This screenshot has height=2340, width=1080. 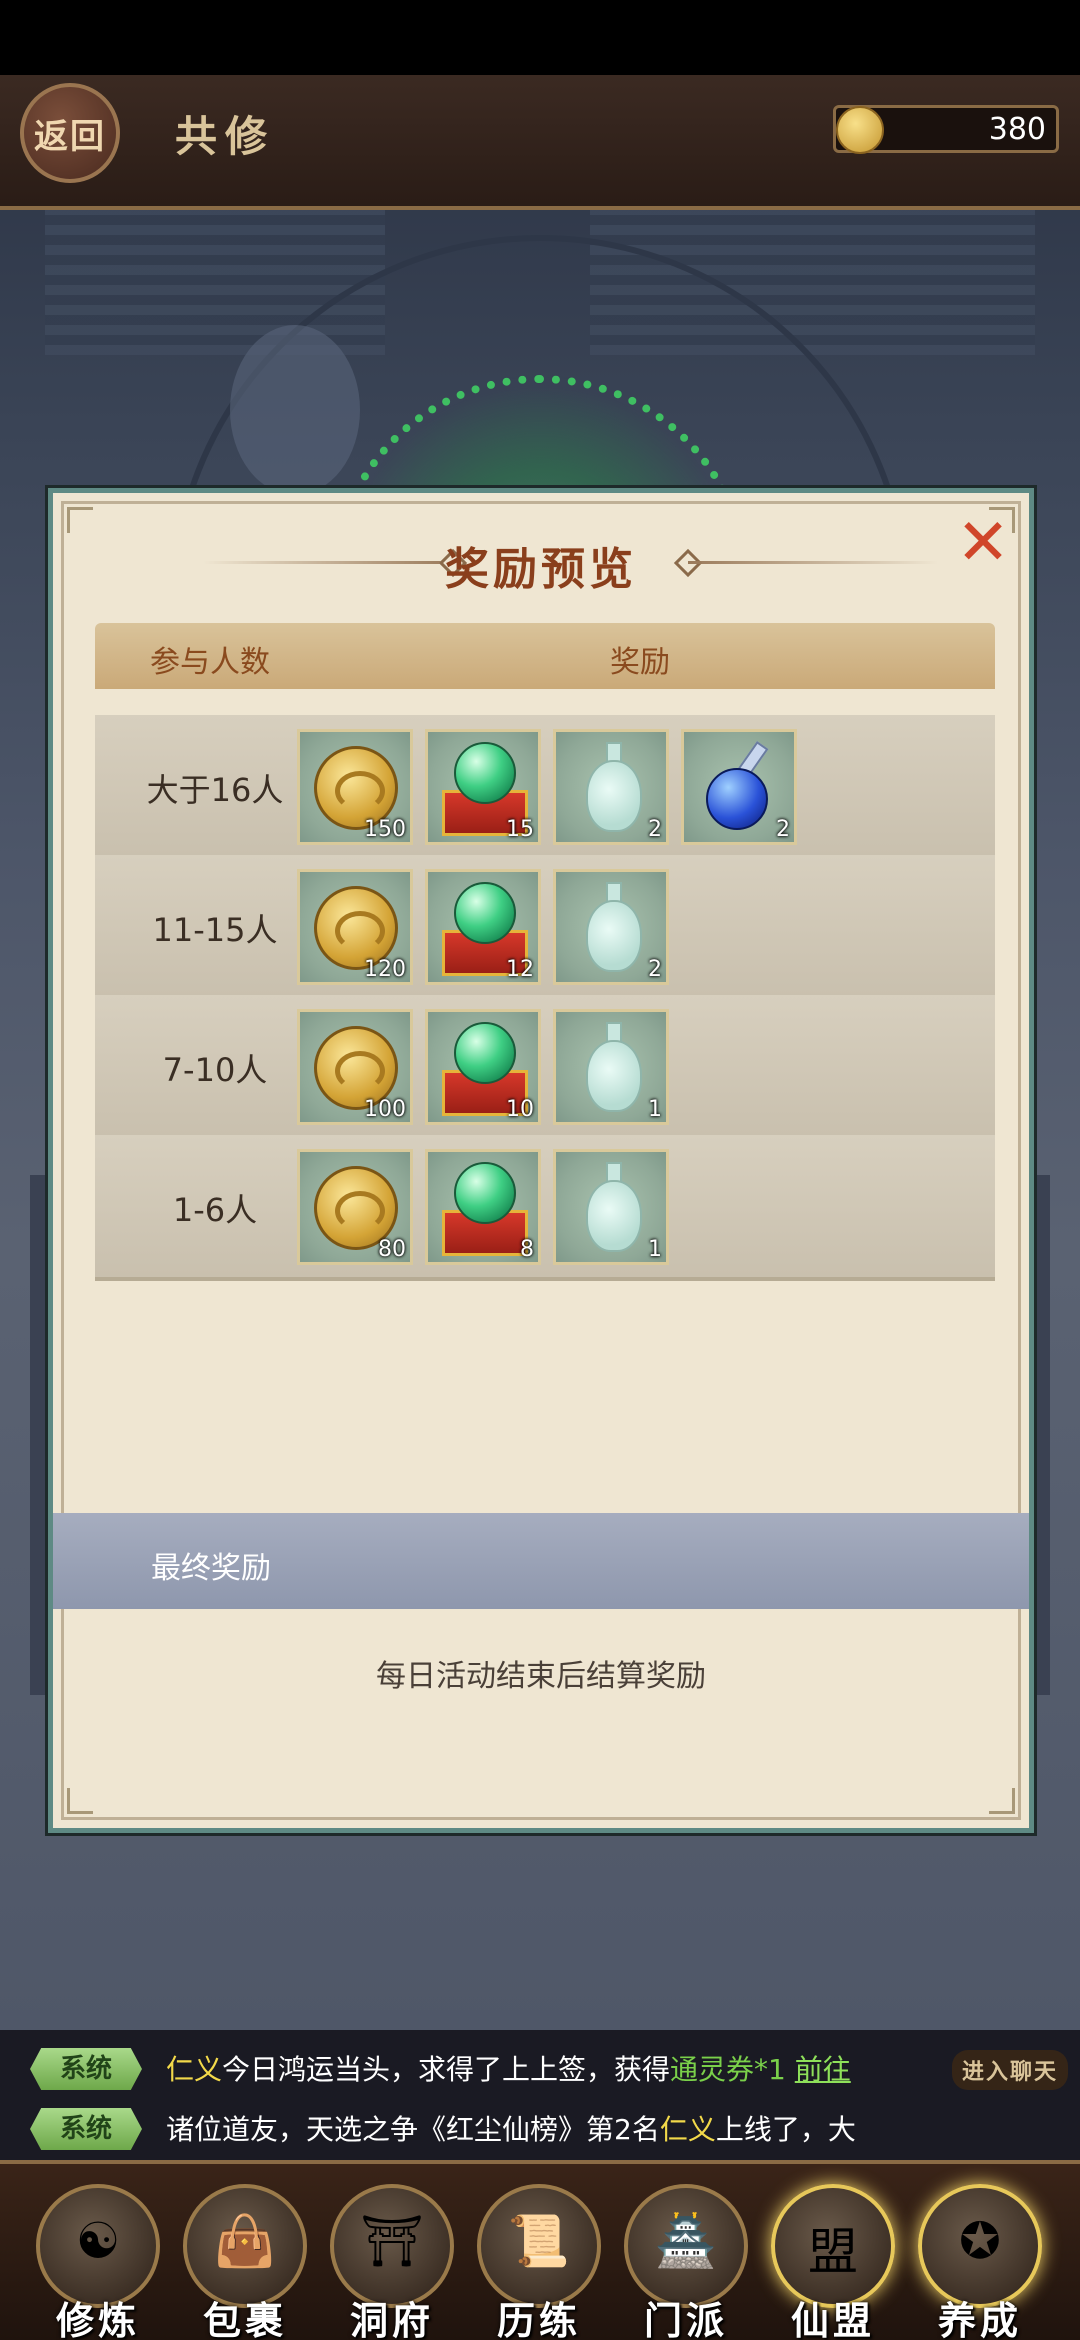 I want to click on back-button: 返回, so click(x=70, y=133).